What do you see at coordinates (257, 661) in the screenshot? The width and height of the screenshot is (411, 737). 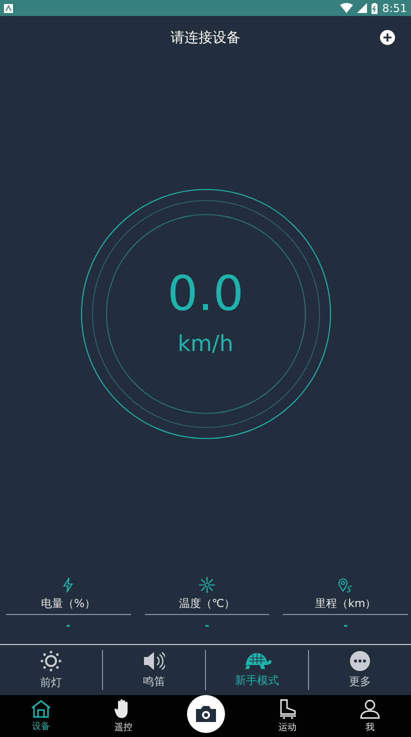 I see `turtle-icon` at bounding box center [257, 661].